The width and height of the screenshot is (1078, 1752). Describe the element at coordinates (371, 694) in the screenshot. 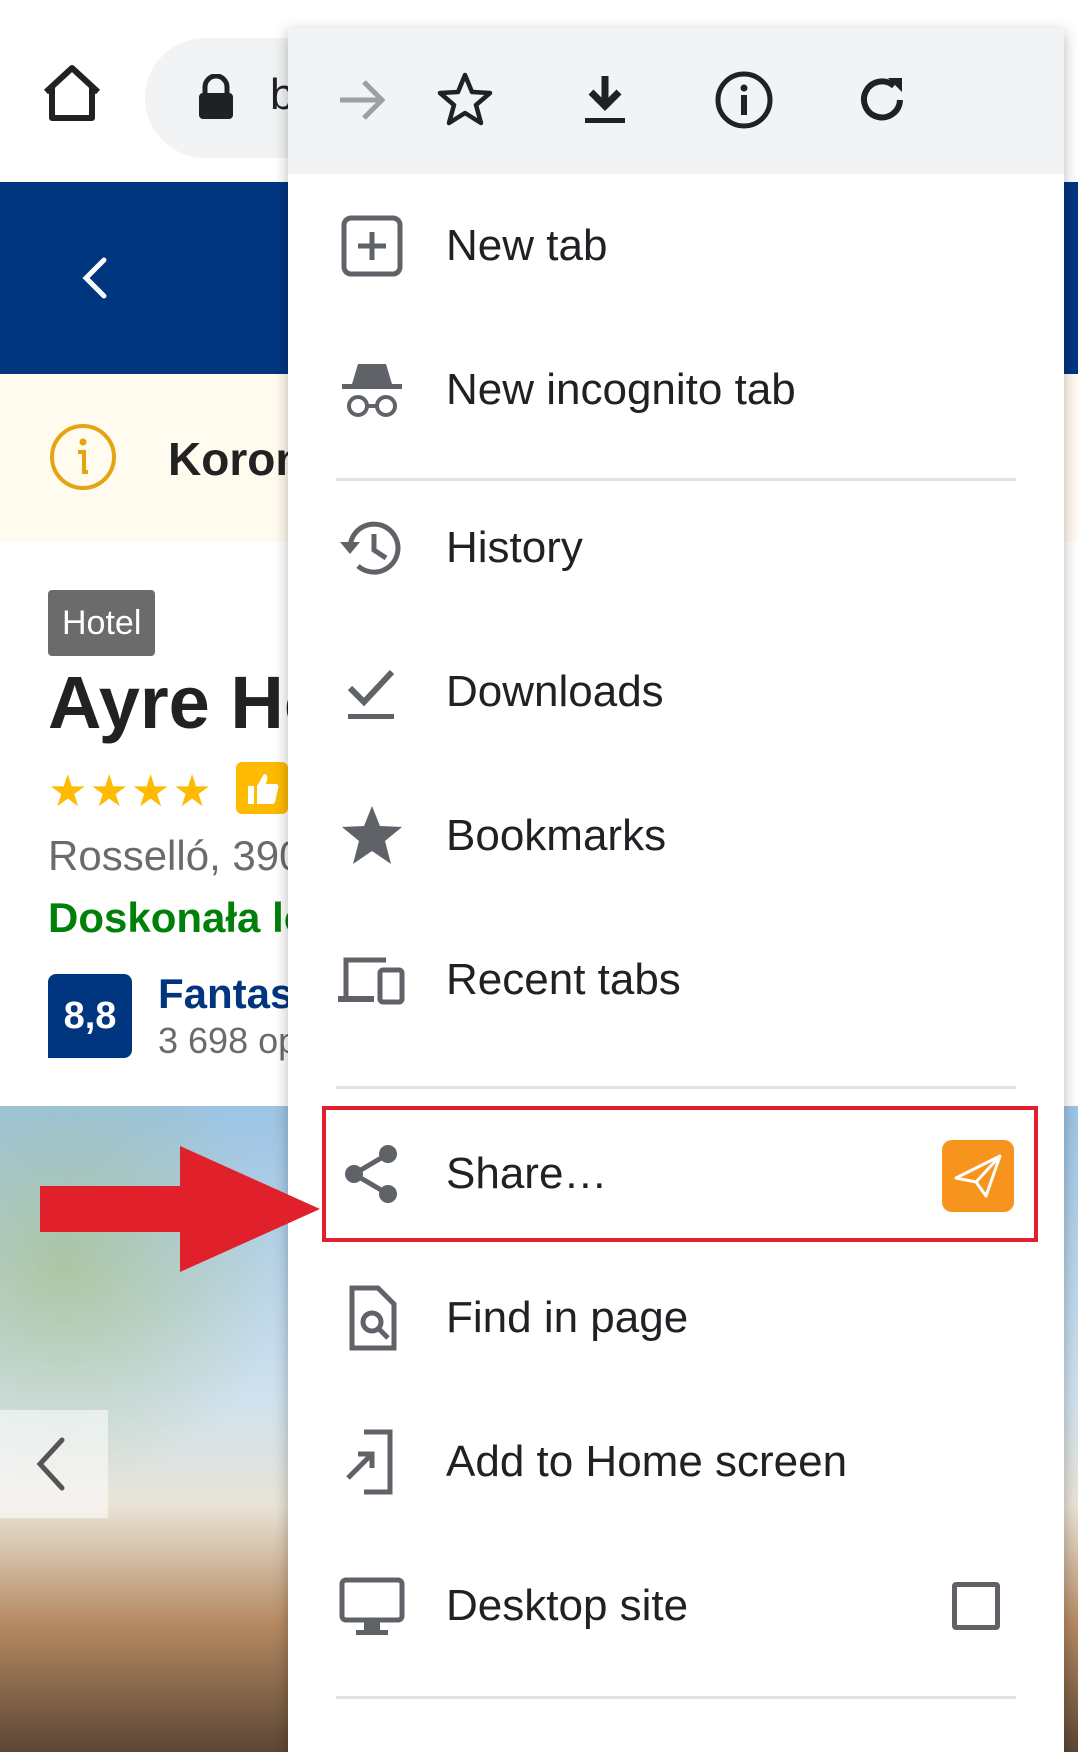

I see `downloads-check-icon` at that location.